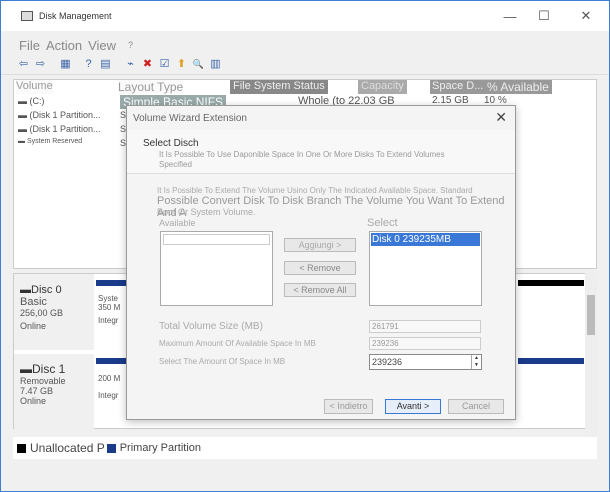 The width and height of the screenshot is (610, 492). Describe the element at coordinates (42, 313) in the screenshot. I see `disk-0-size: 256,00 GB` at that location.